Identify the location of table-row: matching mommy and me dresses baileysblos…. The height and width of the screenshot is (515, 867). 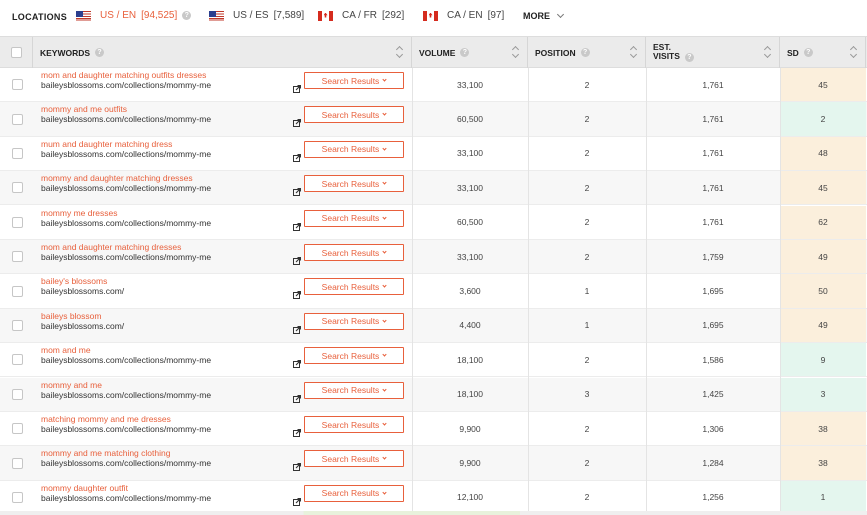
(433, 429).